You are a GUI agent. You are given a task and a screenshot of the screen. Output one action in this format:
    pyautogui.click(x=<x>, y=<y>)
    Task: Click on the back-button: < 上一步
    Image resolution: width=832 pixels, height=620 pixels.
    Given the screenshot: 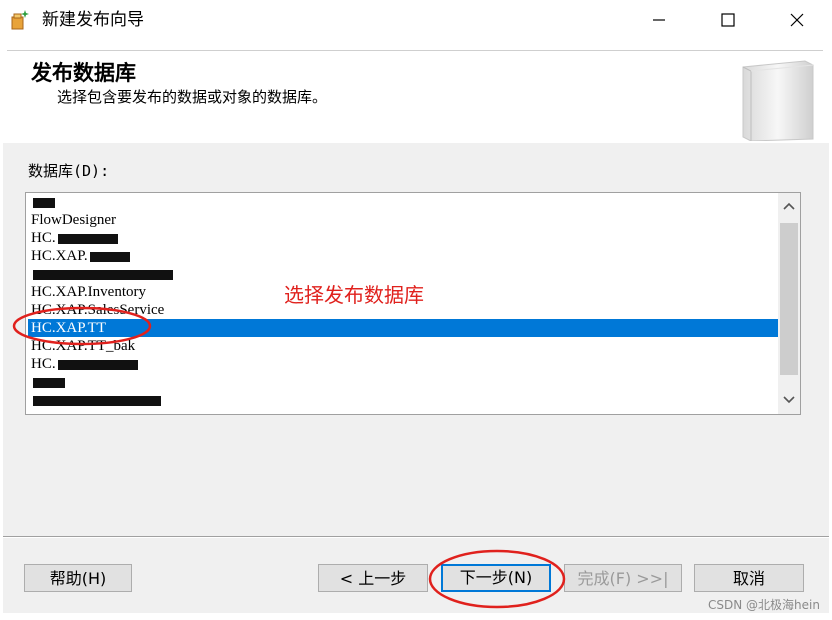 What is the action you would take?
    pyautogui.click(x=373, y=578)
    